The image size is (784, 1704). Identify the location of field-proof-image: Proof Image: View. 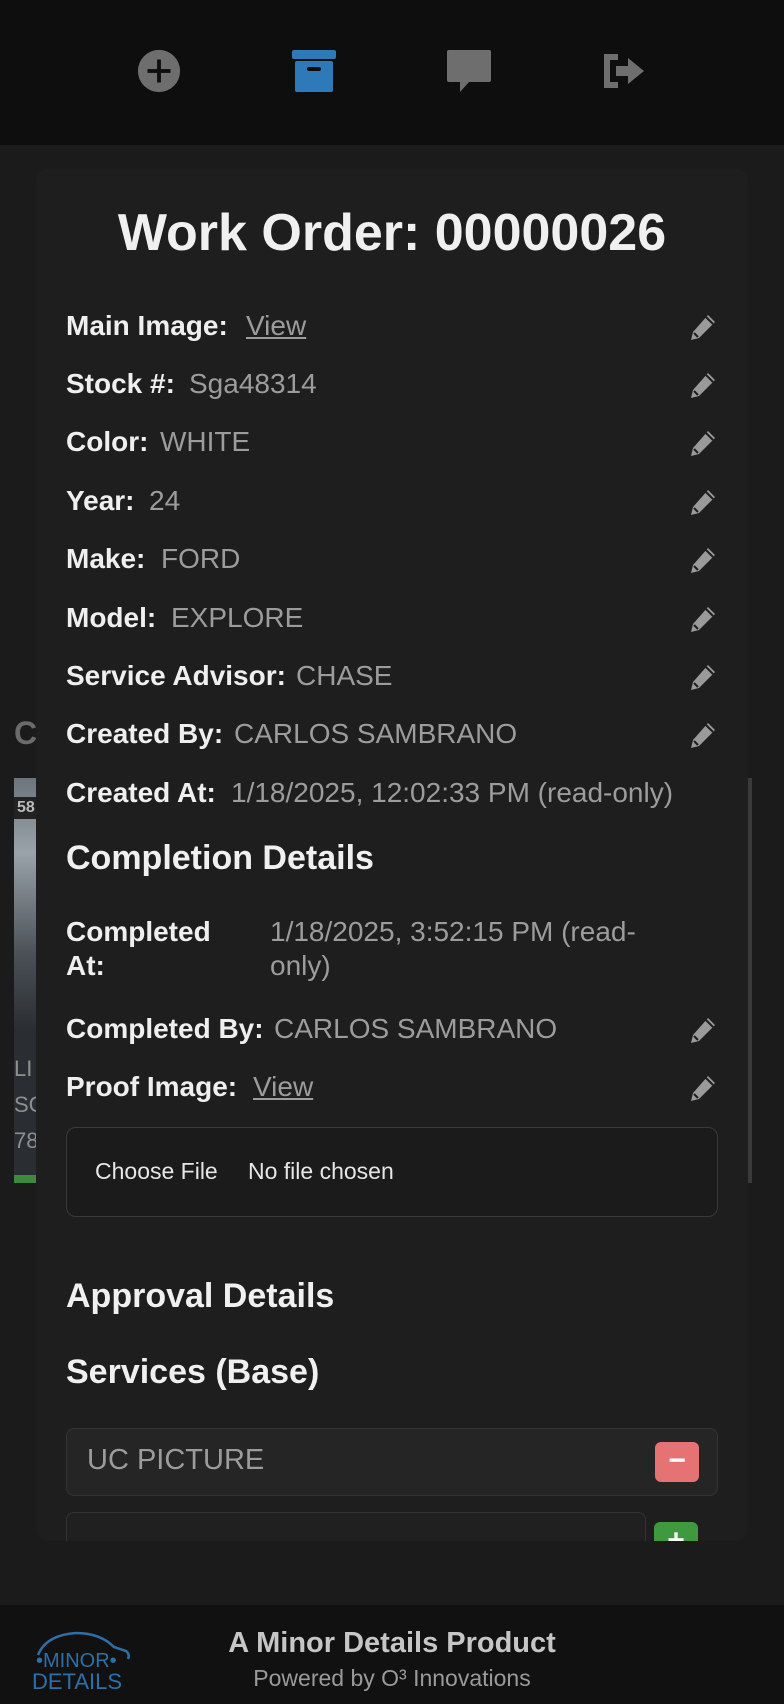
(392, 1087).